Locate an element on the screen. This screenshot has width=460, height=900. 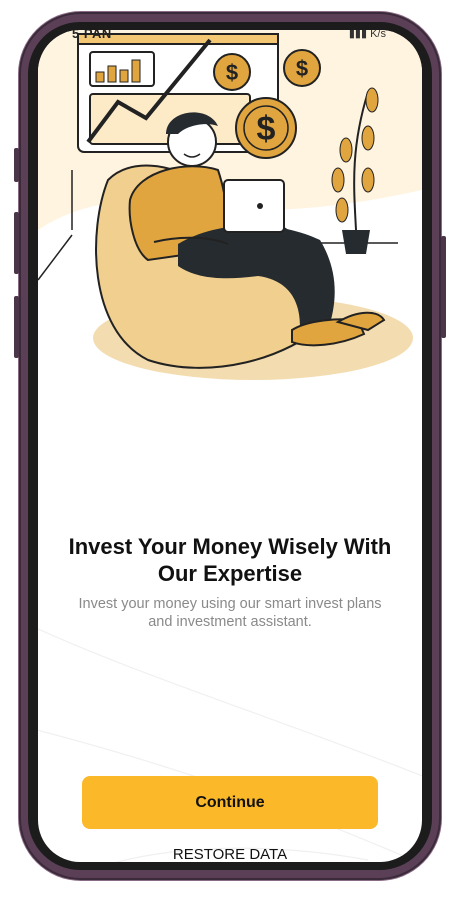
status-bar: 5 PAN ▮▮▮ K/s is located at coordinates (230, 40).